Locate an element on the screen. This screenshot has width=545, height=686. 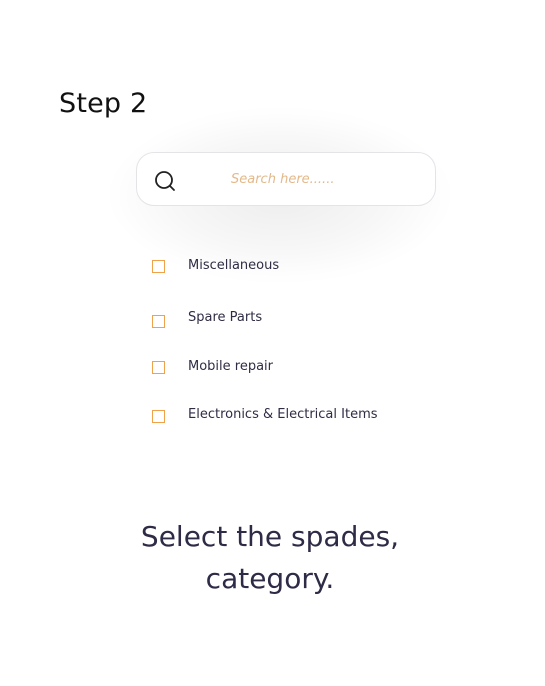
category-item-electronics: Electronics & Electrical Items is located at coordinates (265, 415).